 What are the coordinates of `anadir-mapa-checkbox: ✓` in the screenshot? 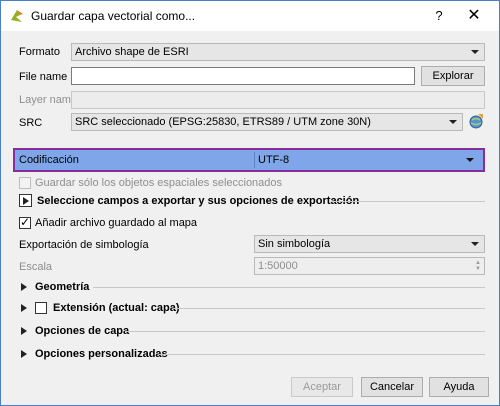 It's located at (25, 222).